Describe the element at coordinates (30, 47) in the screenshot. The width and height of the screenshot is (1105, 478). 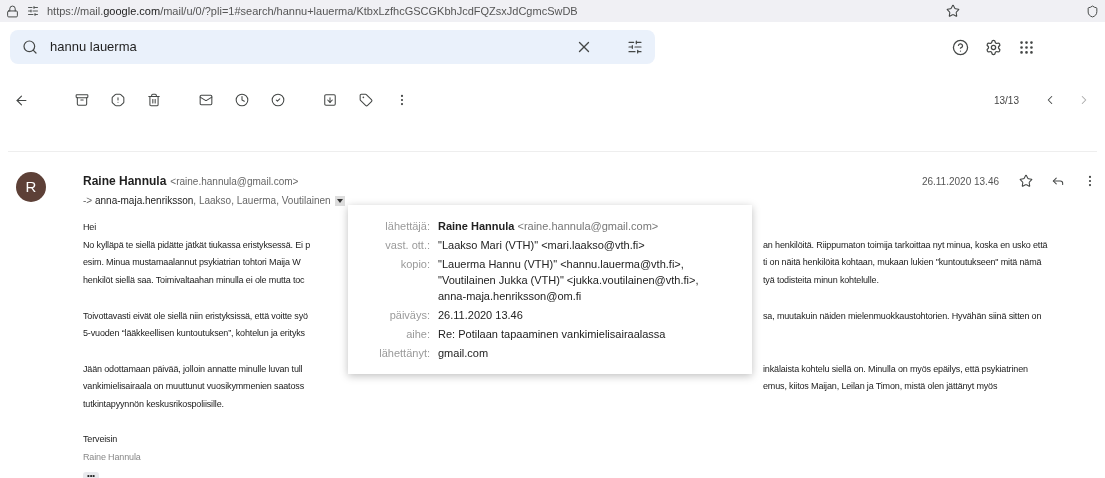
I see `search-icon` at that location.